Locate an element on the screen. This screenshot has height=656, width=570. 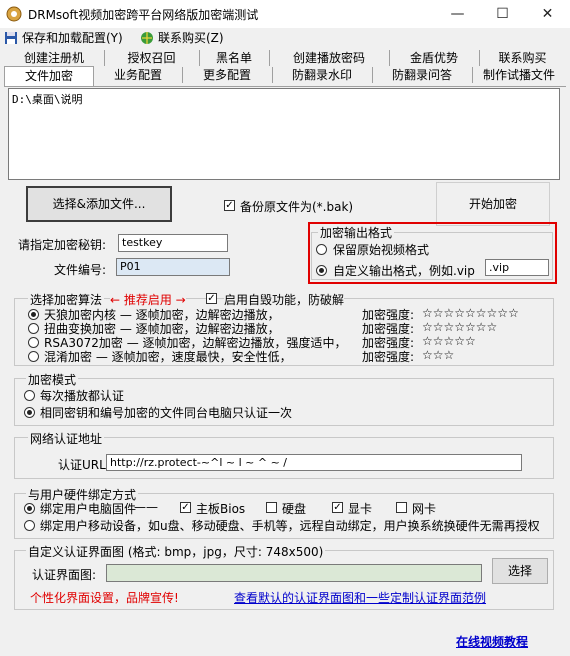
algo-obfuscate-label: 混淆加密 — 逐帧加密，速度最快，安全性低， is located at coordinates (168, 357).